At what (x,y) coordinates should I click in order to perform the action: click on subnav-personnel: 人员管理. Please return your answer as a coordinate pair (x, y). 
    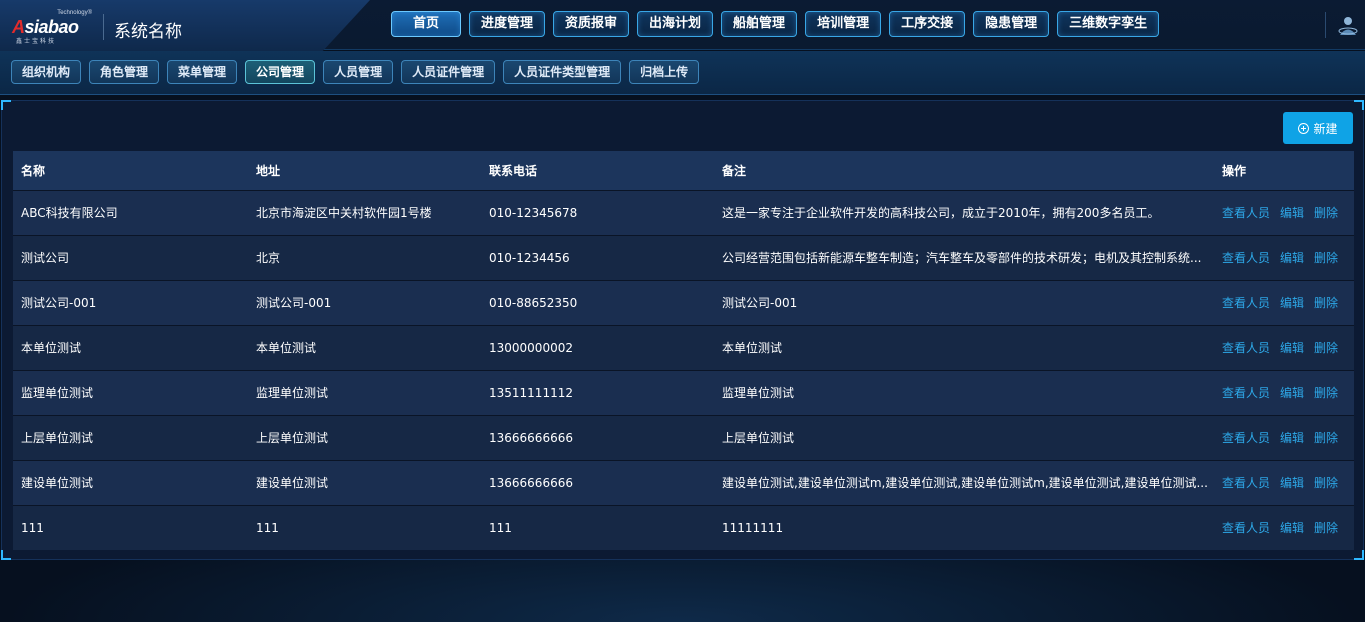
    Looking at the image, I should click on (358, 72).